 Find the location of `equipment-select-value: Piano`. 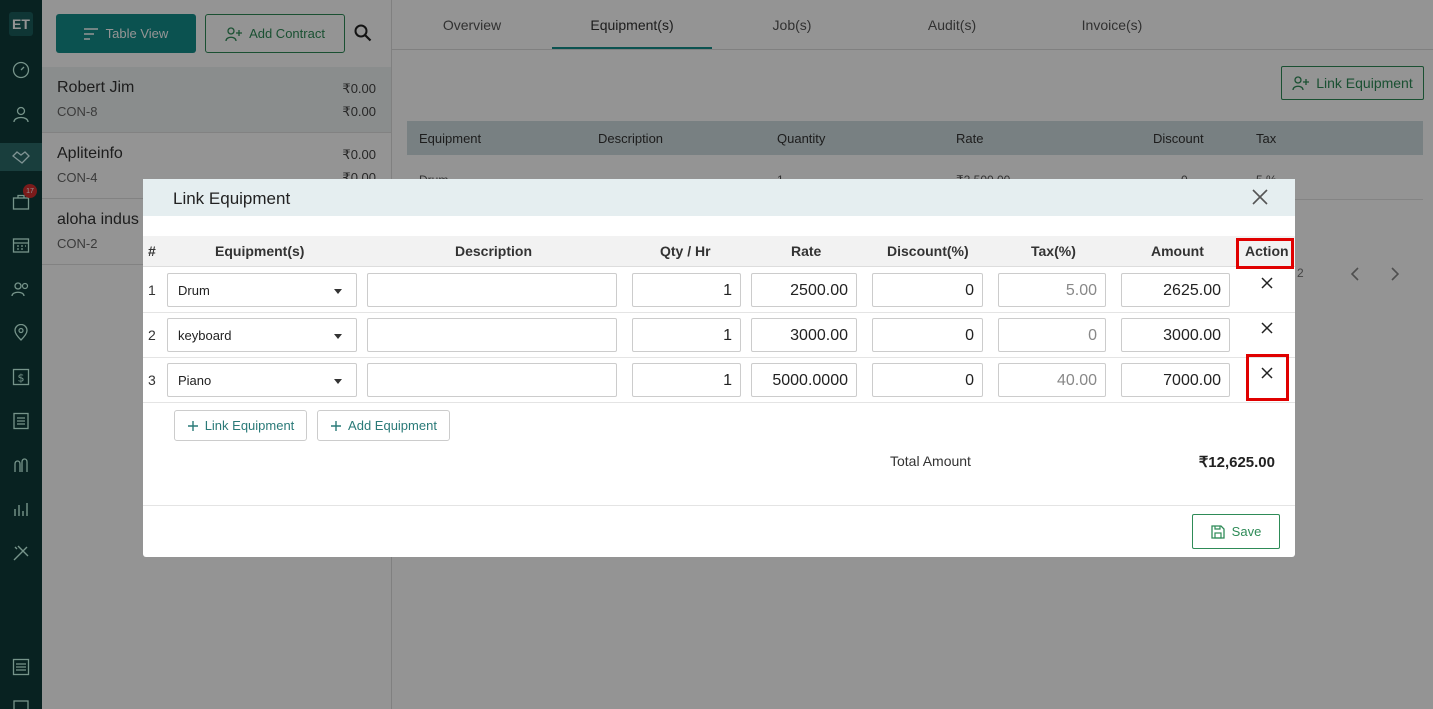

equipment-select-value: Piano is located at coordinates (195, 380).